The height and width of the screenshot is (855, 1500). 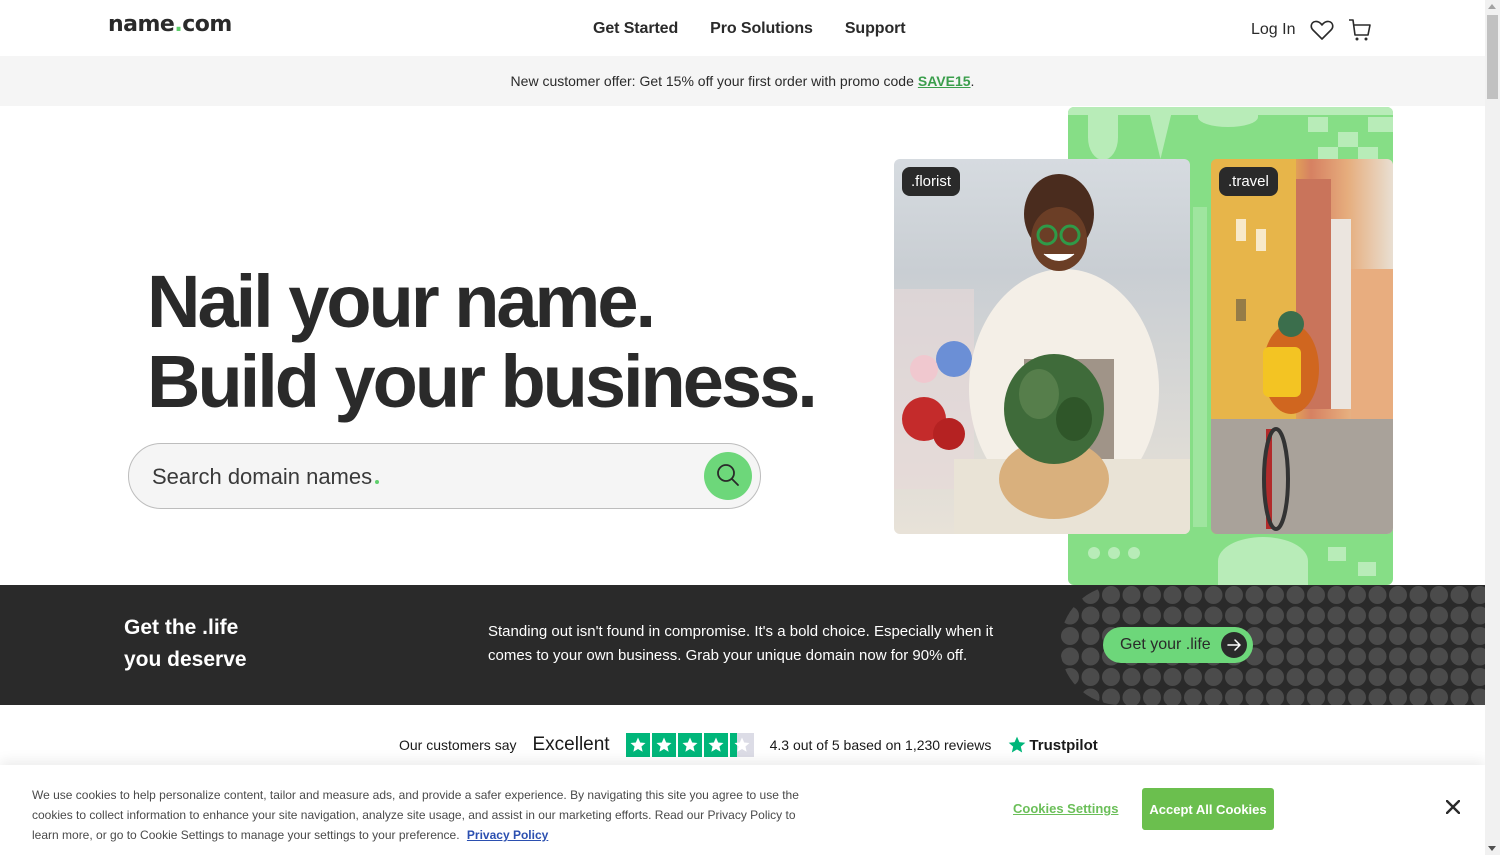 What do you see at coordinates (1063, 745) in the screenshot?
I see `trustpilot-brand: Trustpilot` at bounding box center [1063, 745].